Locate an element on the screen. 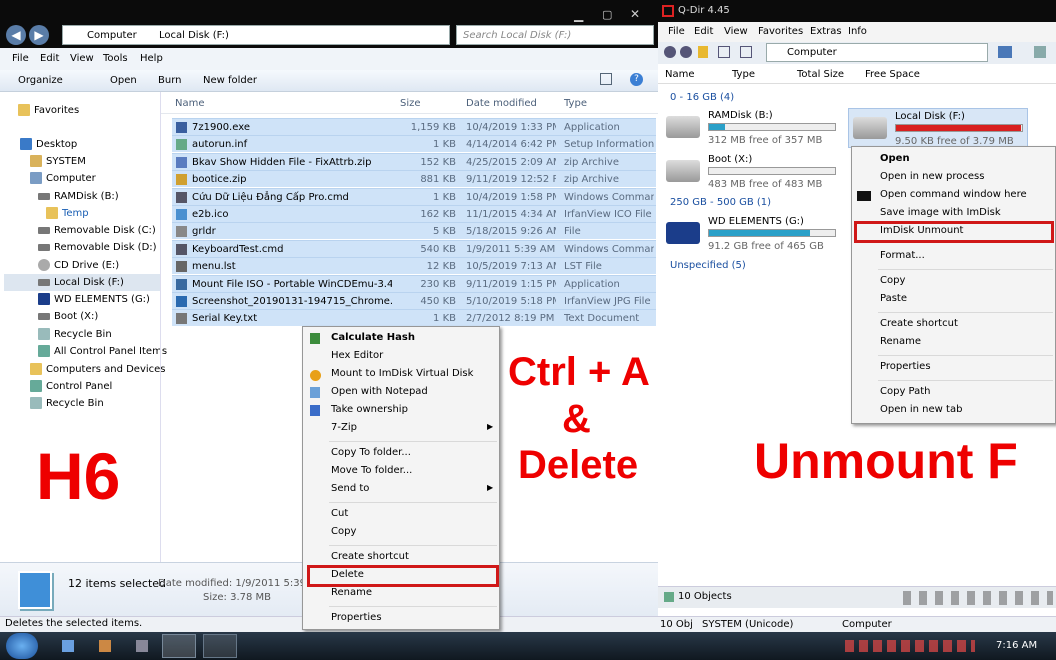 The image size is (1056, 660). drive-tile: RAMDisk (B:) 312 MB free of 357 MB is located at coordinates (752, 128).